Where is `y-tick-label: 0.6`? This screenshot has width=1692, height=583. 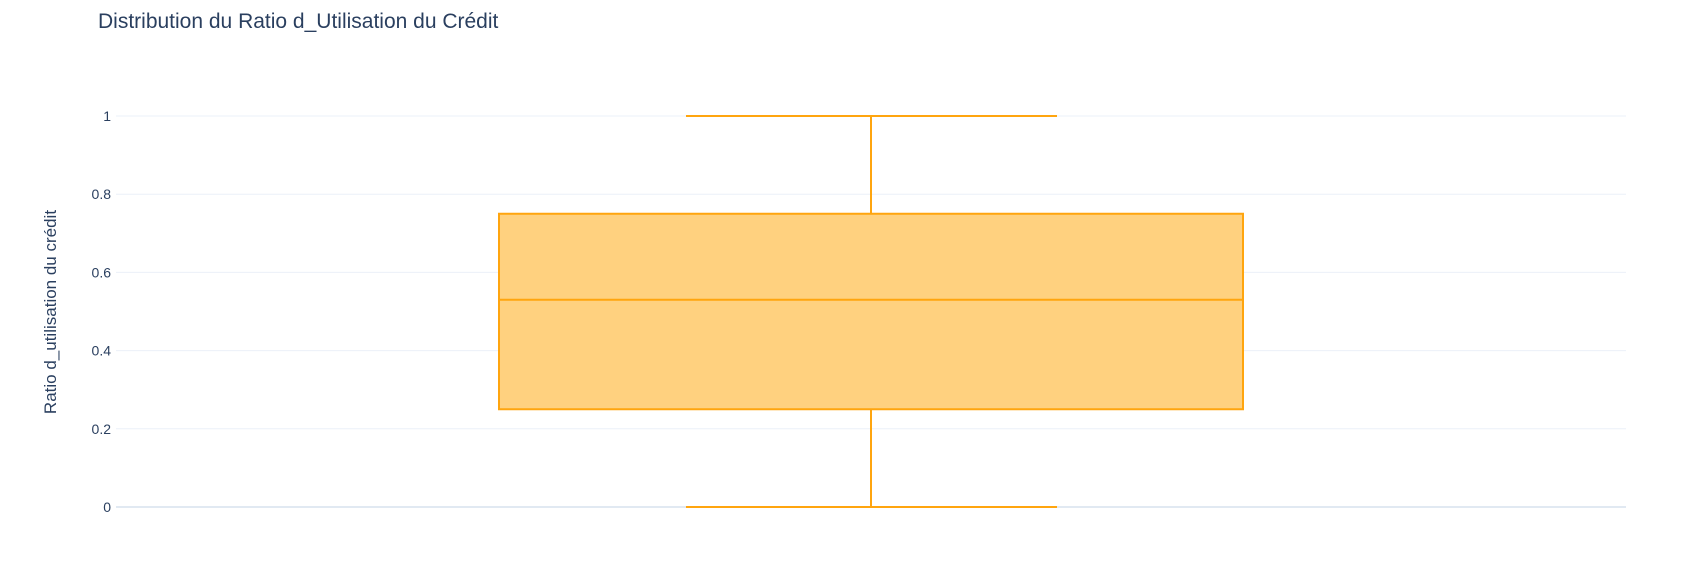 y-tick-label: 0.6 is located at coordinates (102, 272).